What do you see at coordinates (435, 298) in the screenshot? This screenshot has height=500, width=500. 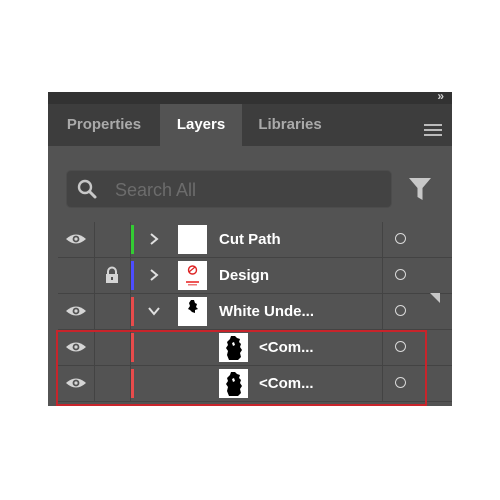 I see `selection-indicator-icon` at bounding box center [435, 298].